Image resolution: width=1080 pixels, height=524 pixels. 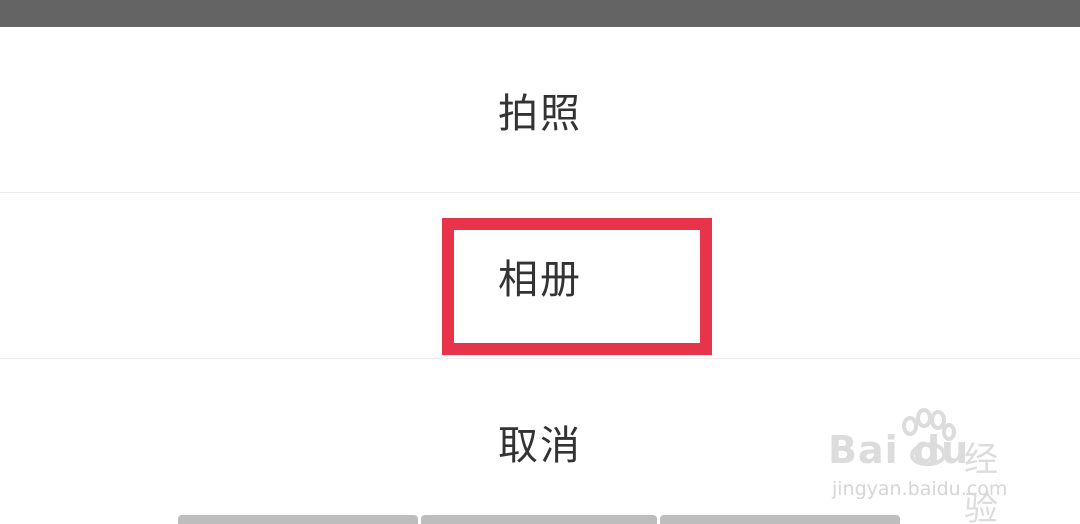 I want to click on take-photo-label: 拍照, so click(x=540, y=113).